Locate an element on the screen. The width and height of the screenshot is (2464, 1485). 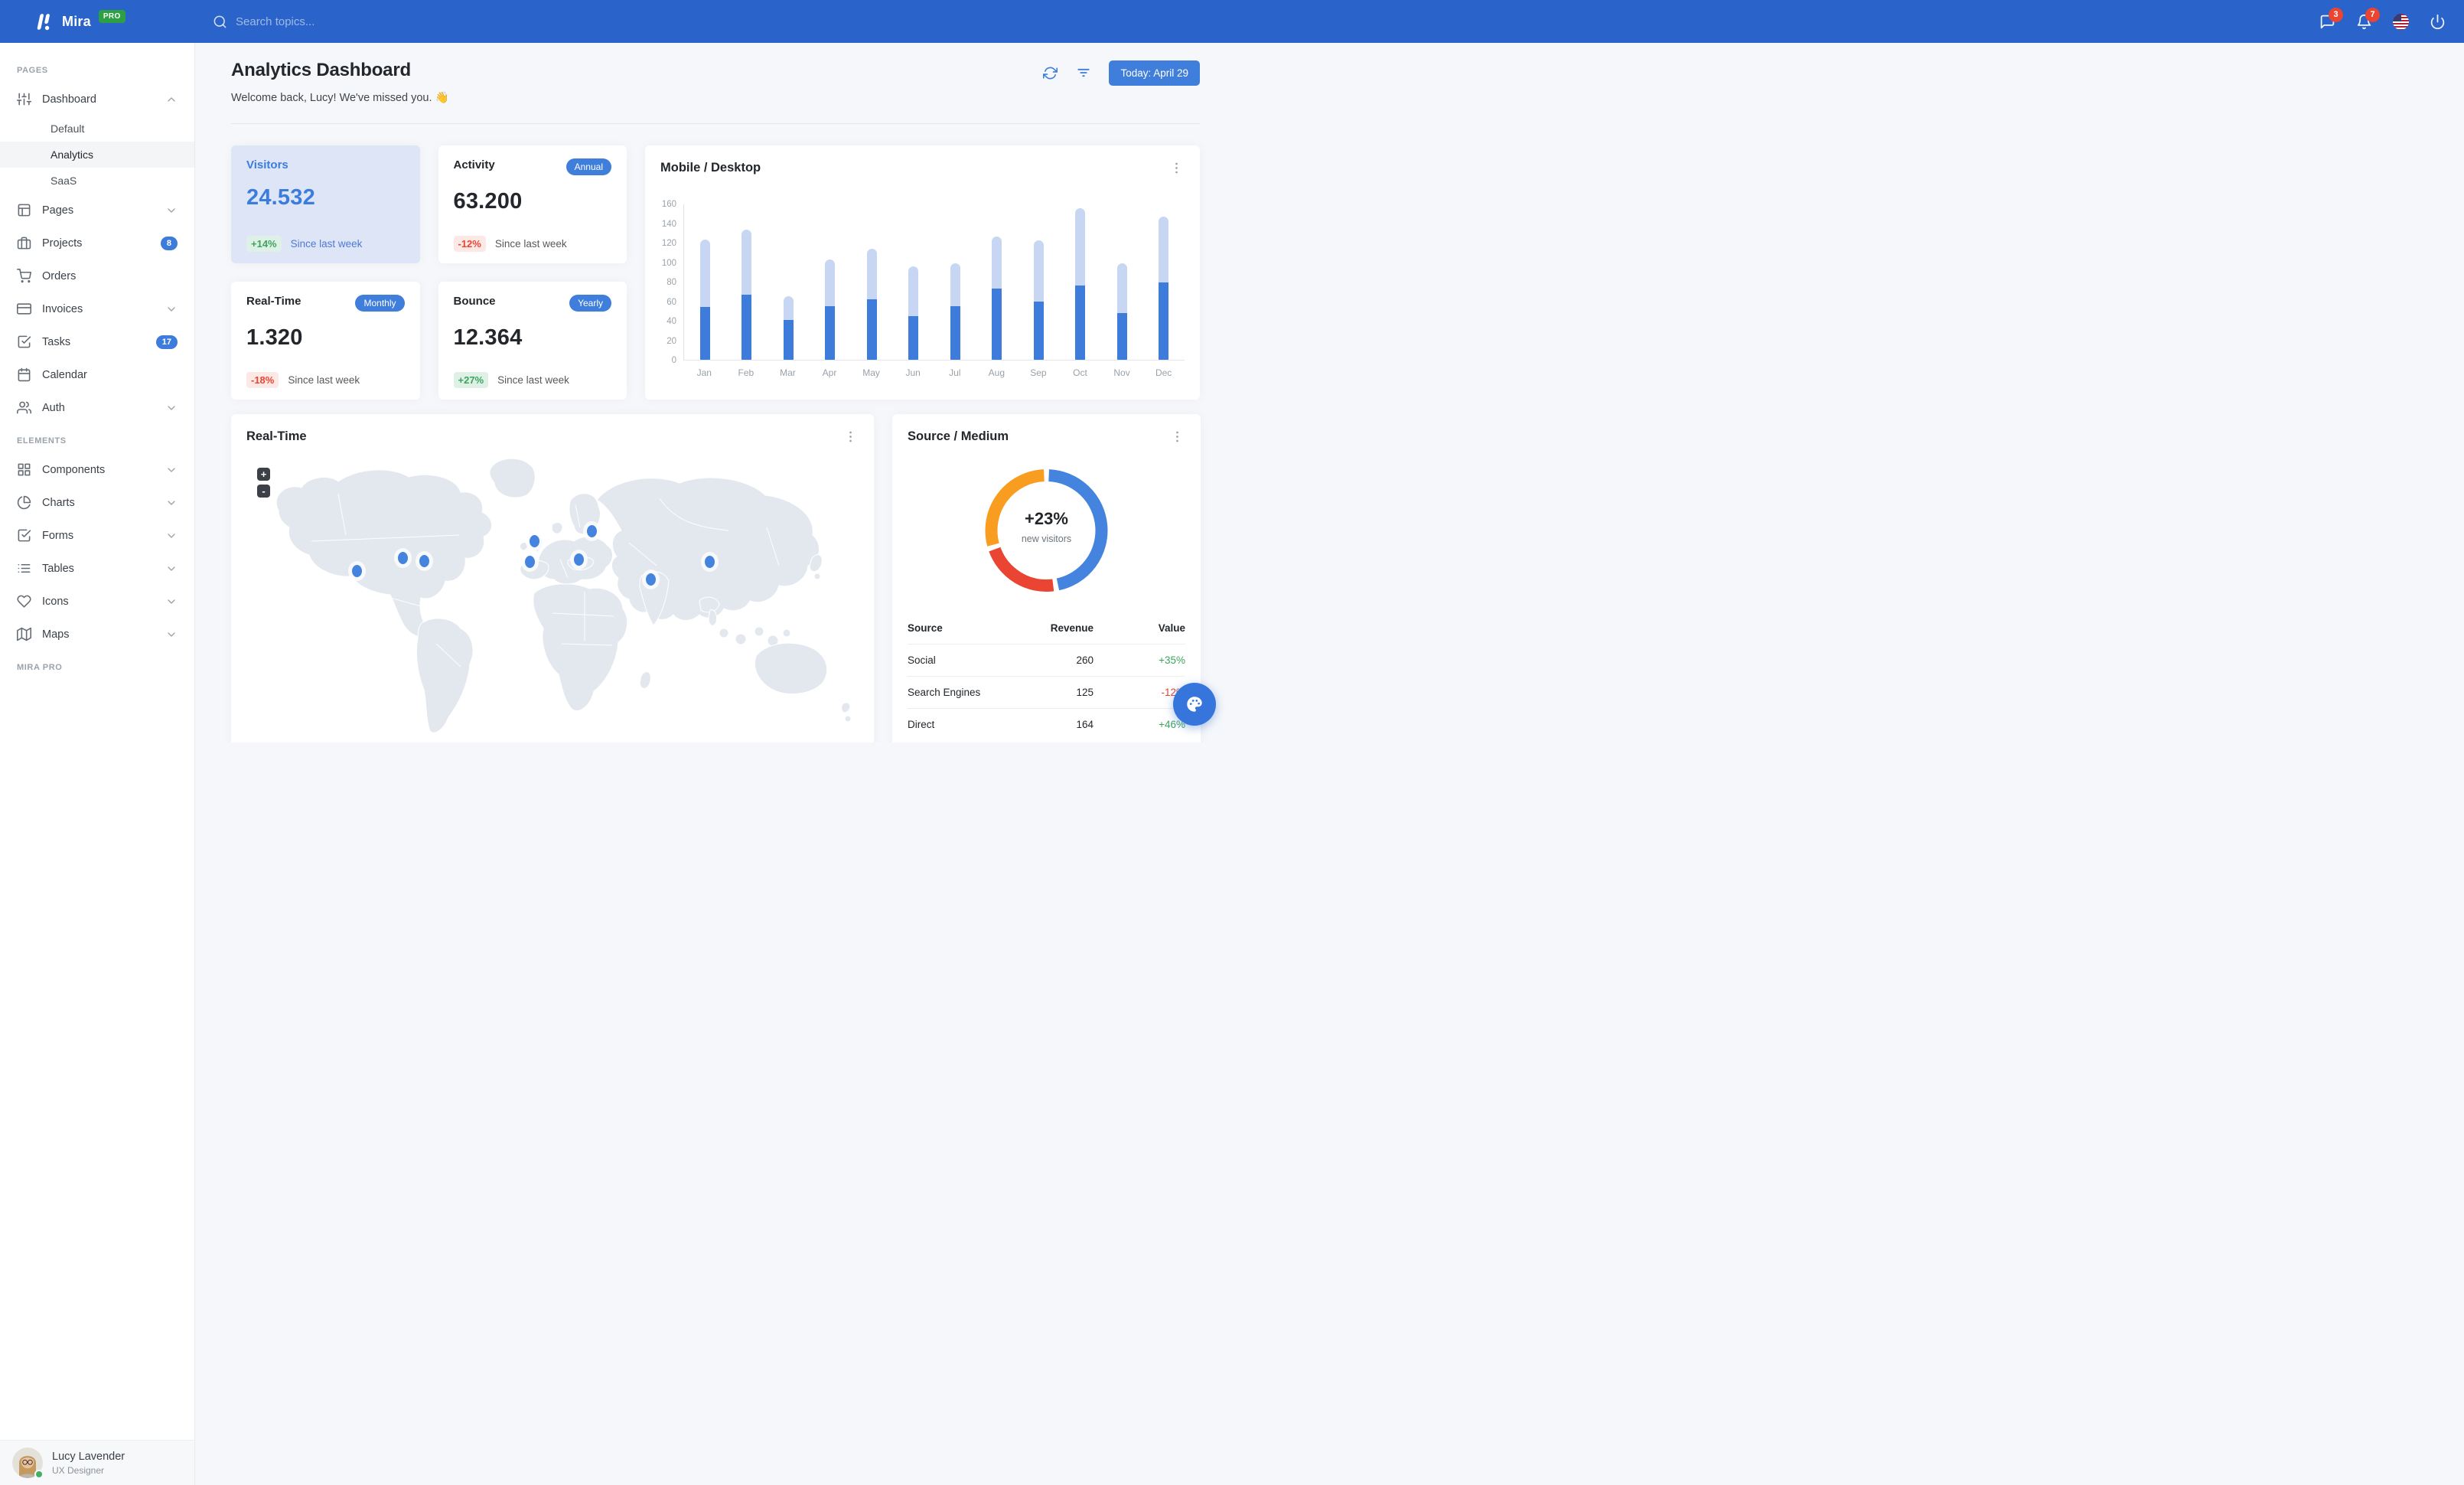
heart-icon is located at coordinates (24, 601).